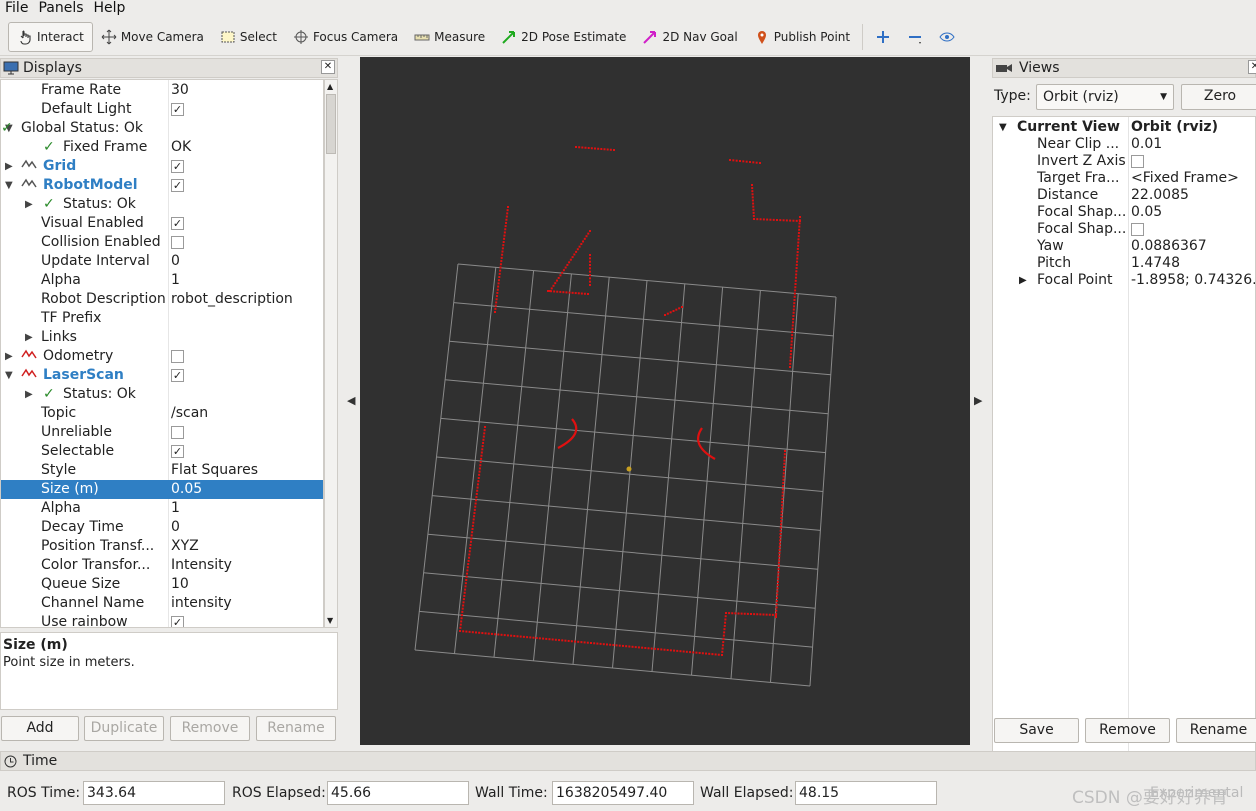 This screenshot has height=811, width=1256. What do you see at coordinates (331, 353) in the screenshot?
I see `displays-scrollbar: ▲ ▼` at bounding box center [331, 353].